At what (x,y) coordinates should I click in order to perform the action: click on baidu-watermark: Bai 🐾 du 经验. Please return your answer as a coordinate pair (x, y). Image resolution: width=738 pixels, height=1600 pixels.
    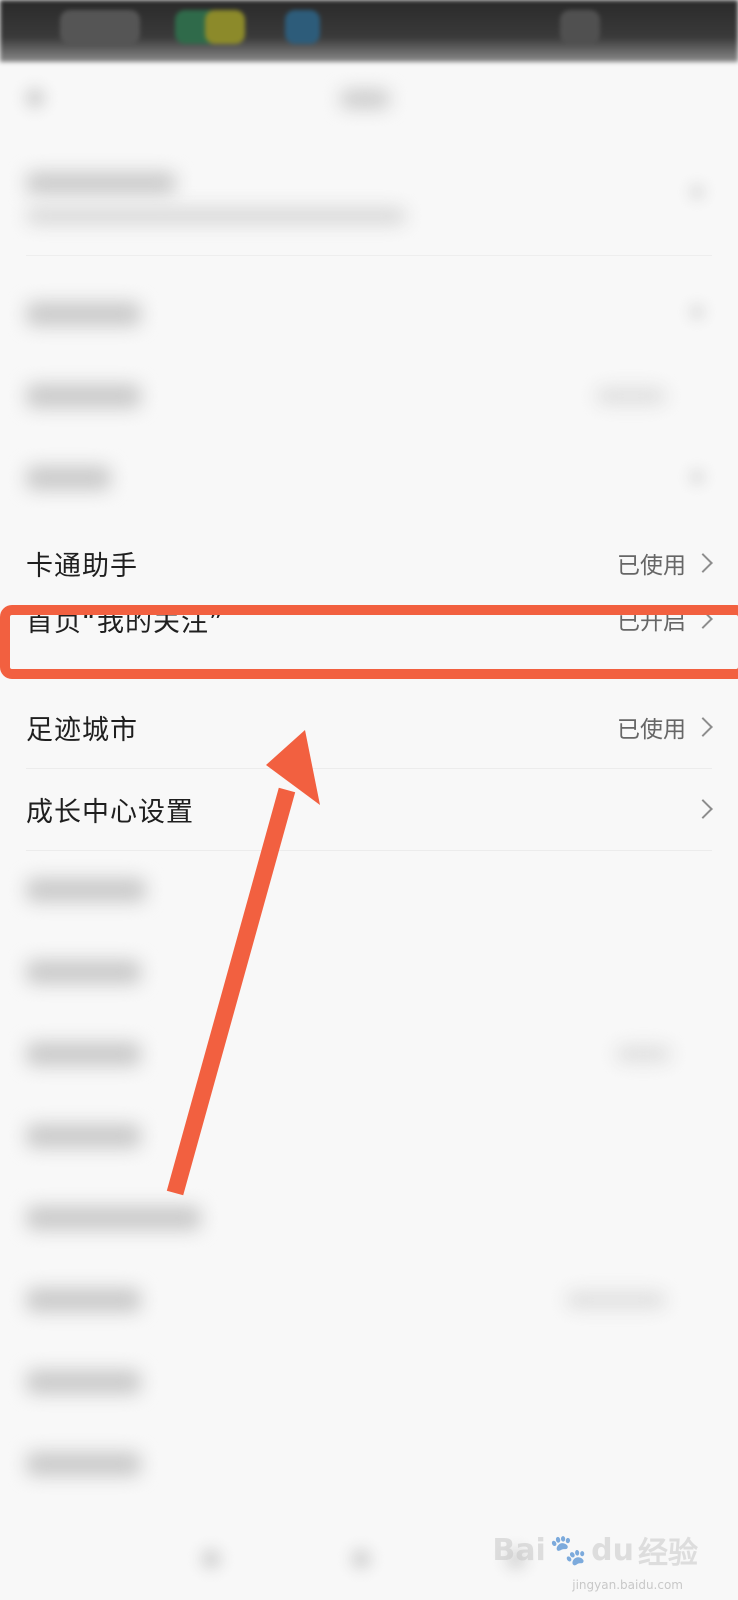
    Looking at the image, I should click on (595, 1550).